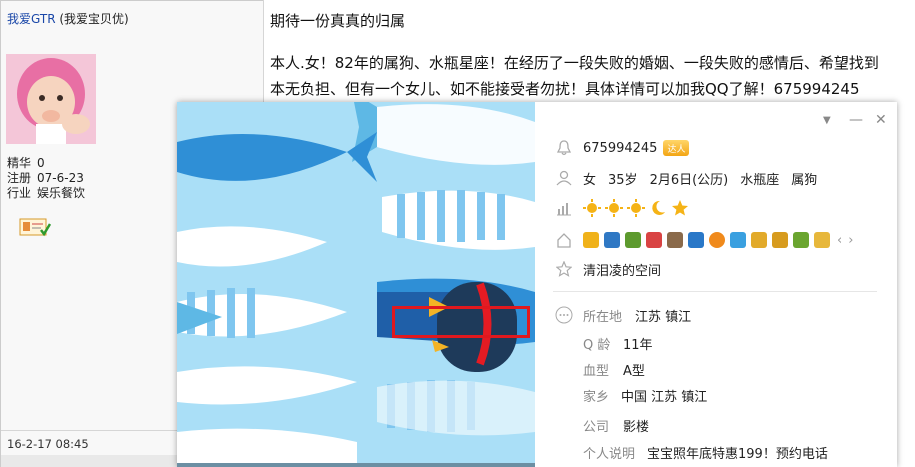 The width and height of the screenshot is (915, 467). What do you see at coordinates (596, 371) in the screenshot?
I see `field-label: 血型` at bounding box center [596, 371].